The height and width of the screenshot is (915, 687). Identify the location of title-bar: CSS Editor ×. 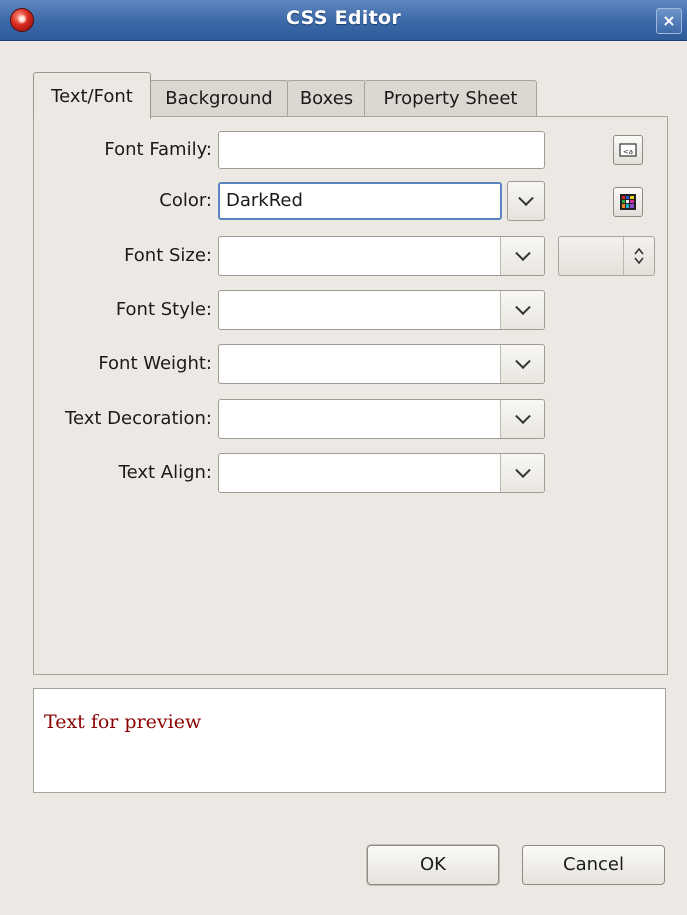
(343, 20).